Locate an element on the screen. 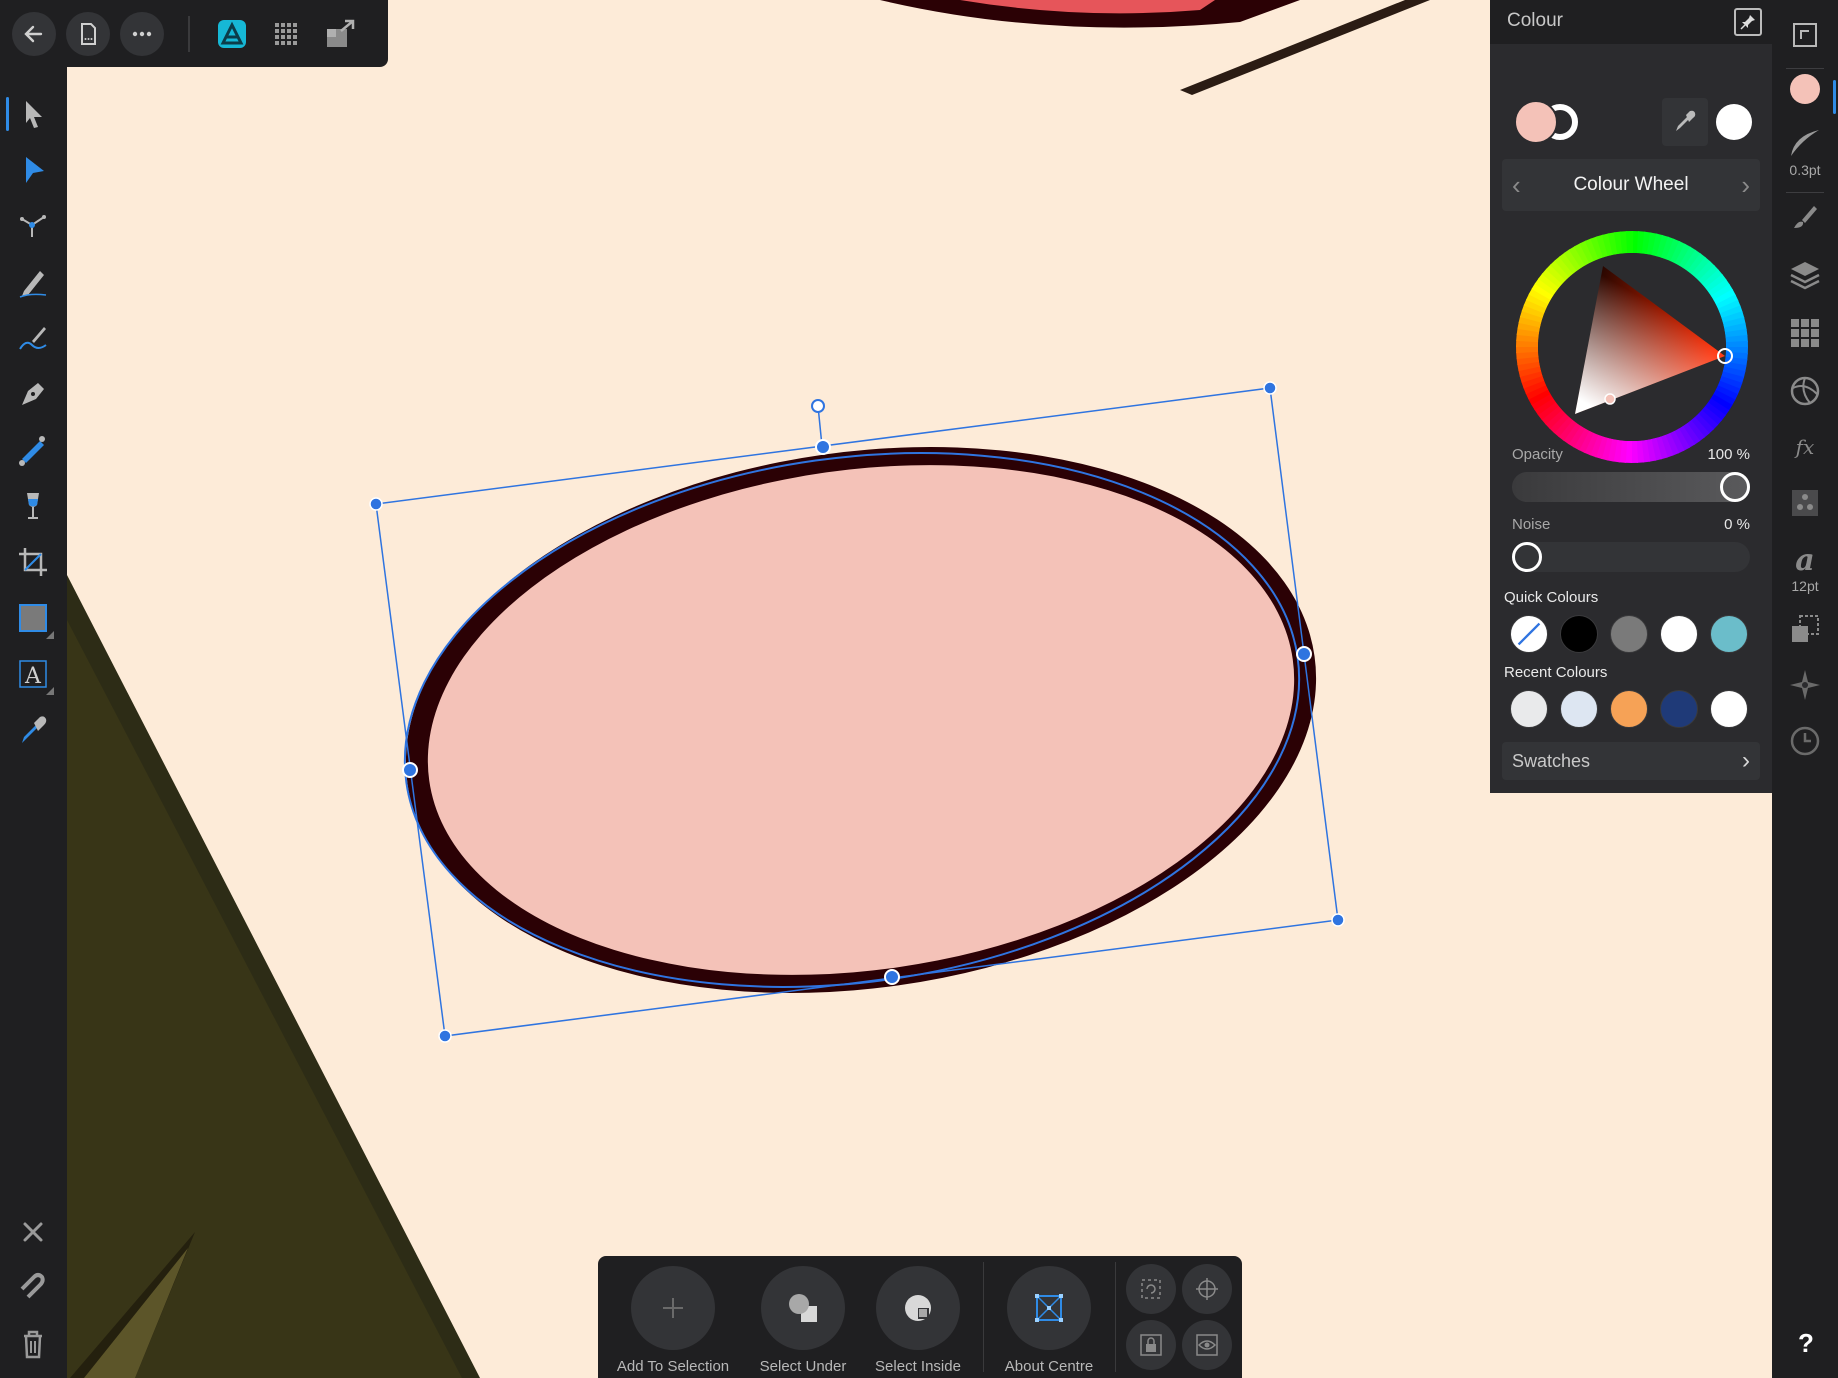 The image size is (1838, 1378). fx-icon: fx is located at coordinates (1804, 447).